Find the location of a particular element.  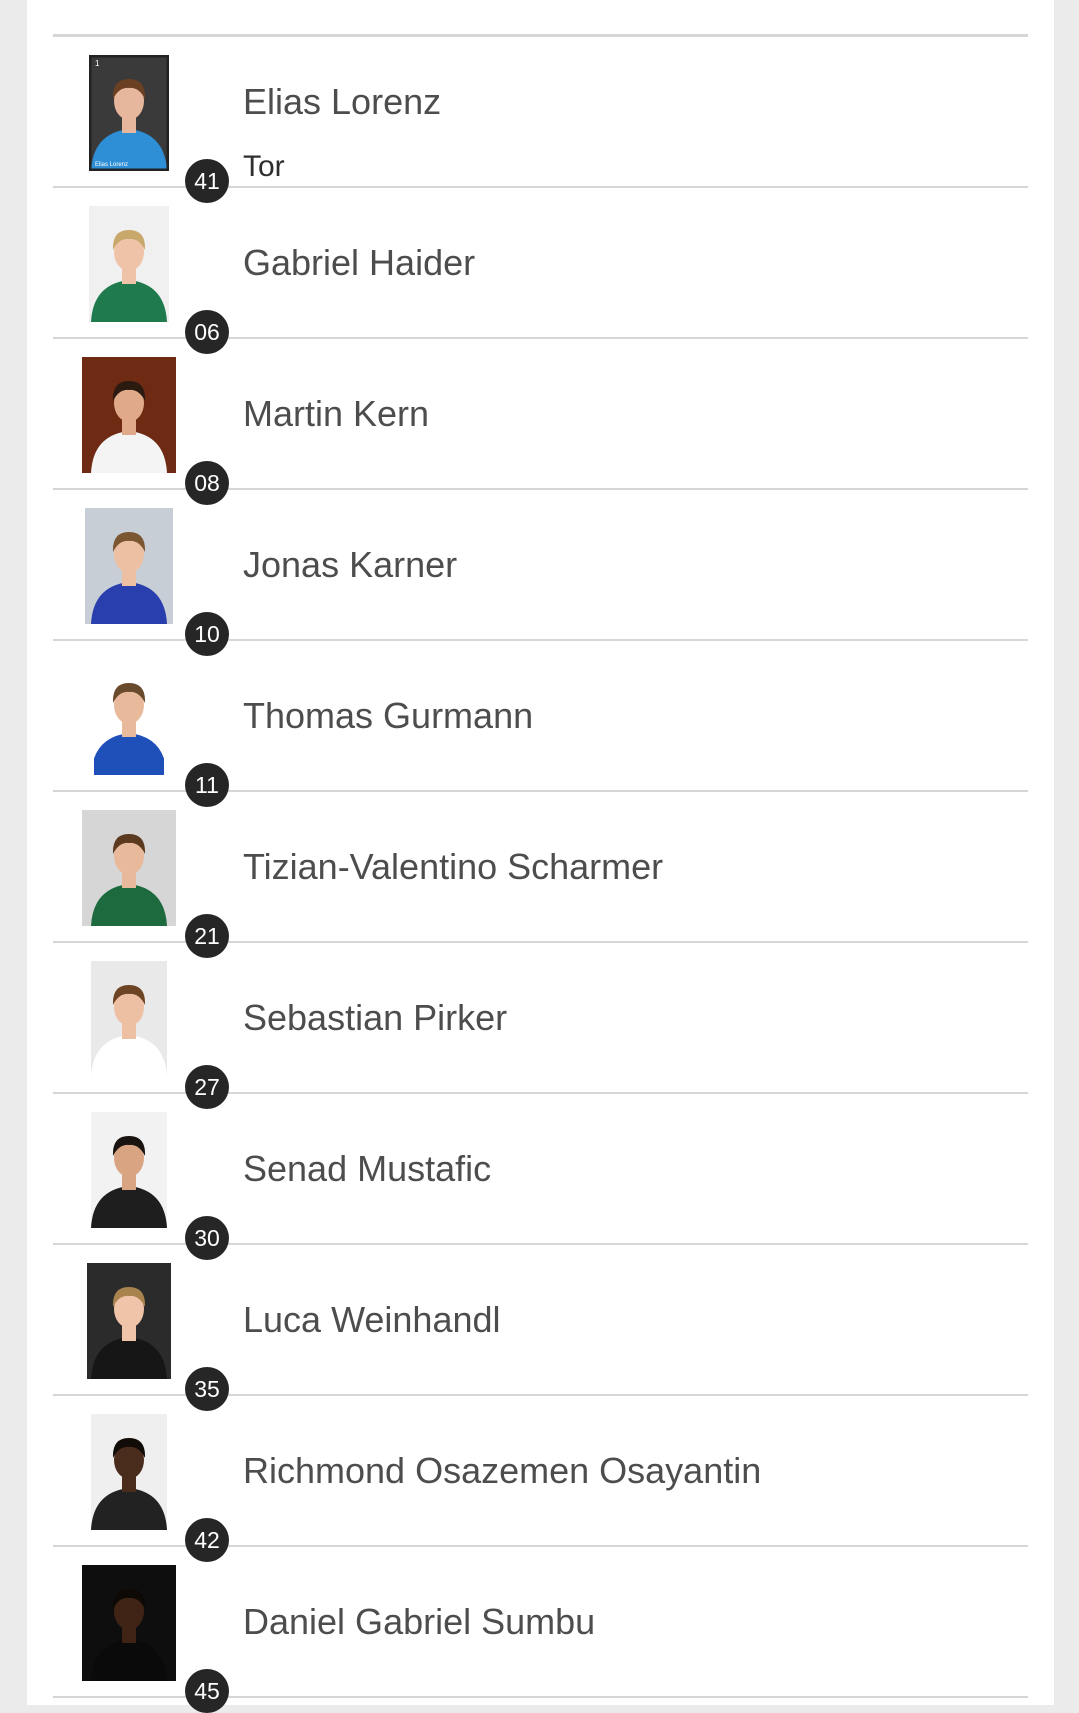

player-photo-container: 42 is located at coordinates (155, 1488).